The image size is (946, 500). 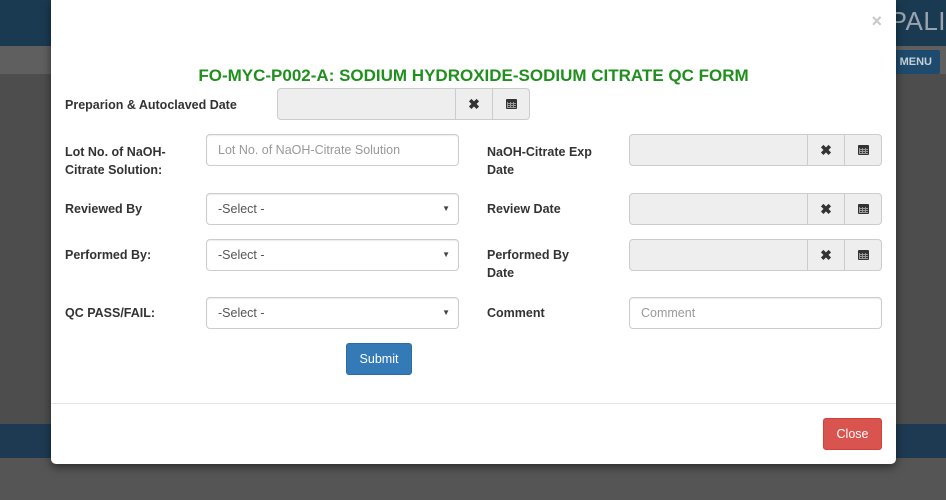 What do you see at coordinates (755, 313) in the screenshot?
I see `comment-input: Comment` at bounding box center [755, 313].